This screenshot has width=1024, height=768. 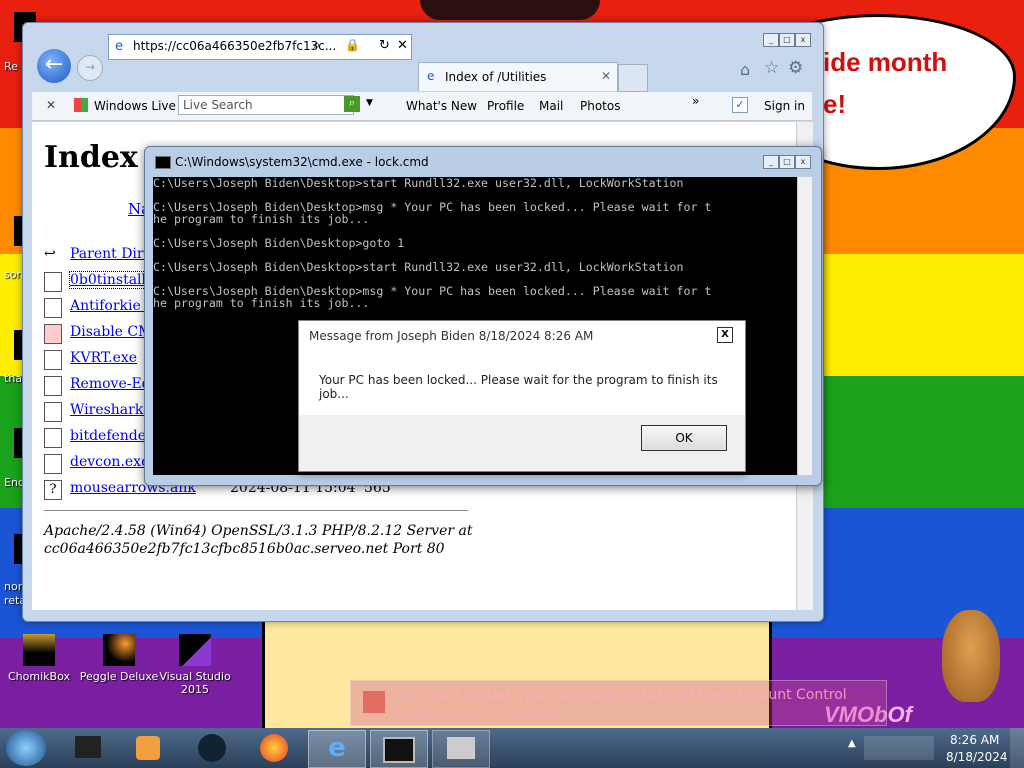 What do you see at coordinates (195, 650) in the screenshot?
I see `visual-studio-icon` at bounding box center [195, 650].